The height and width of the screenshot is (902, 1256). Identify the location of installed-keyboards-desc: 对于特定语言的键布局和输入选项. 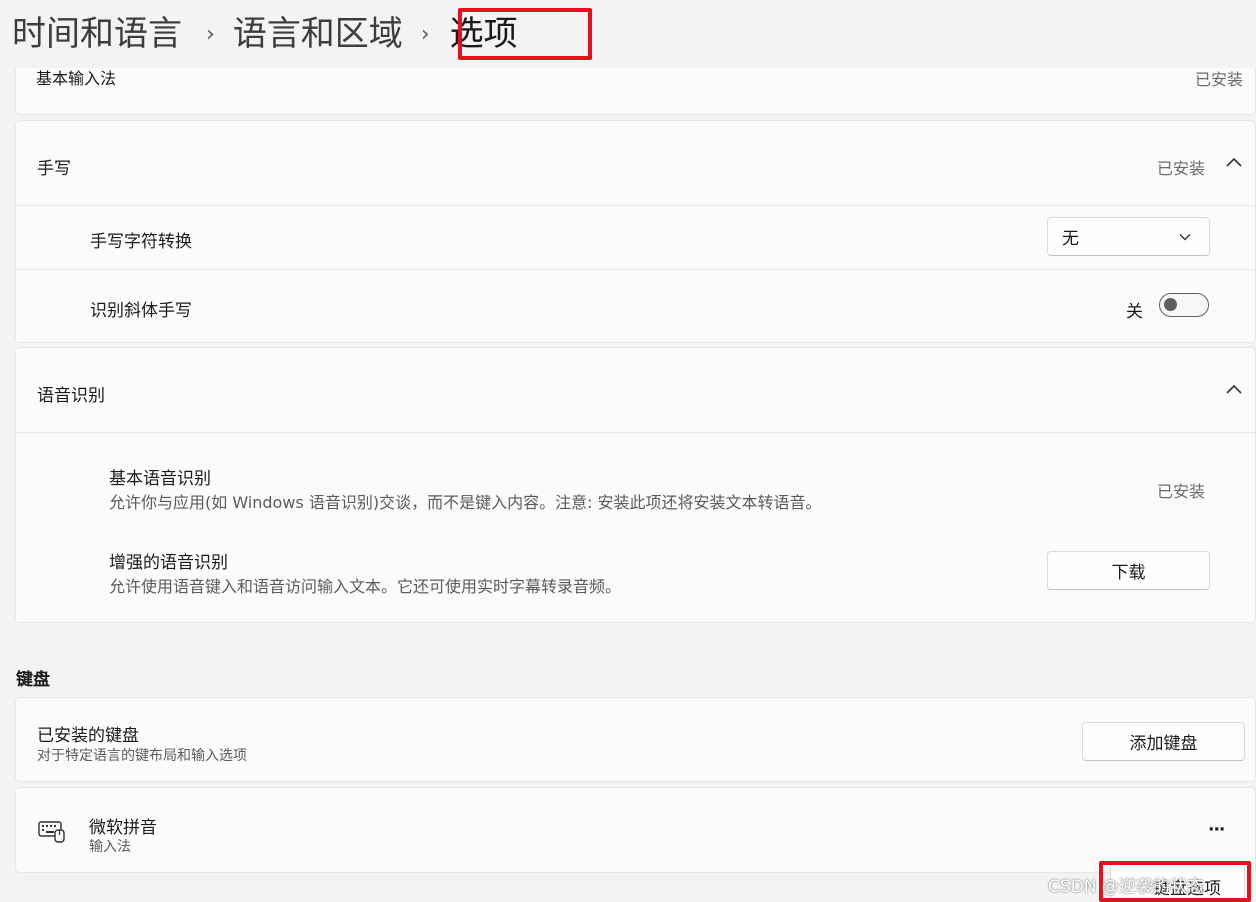
(142, 756).